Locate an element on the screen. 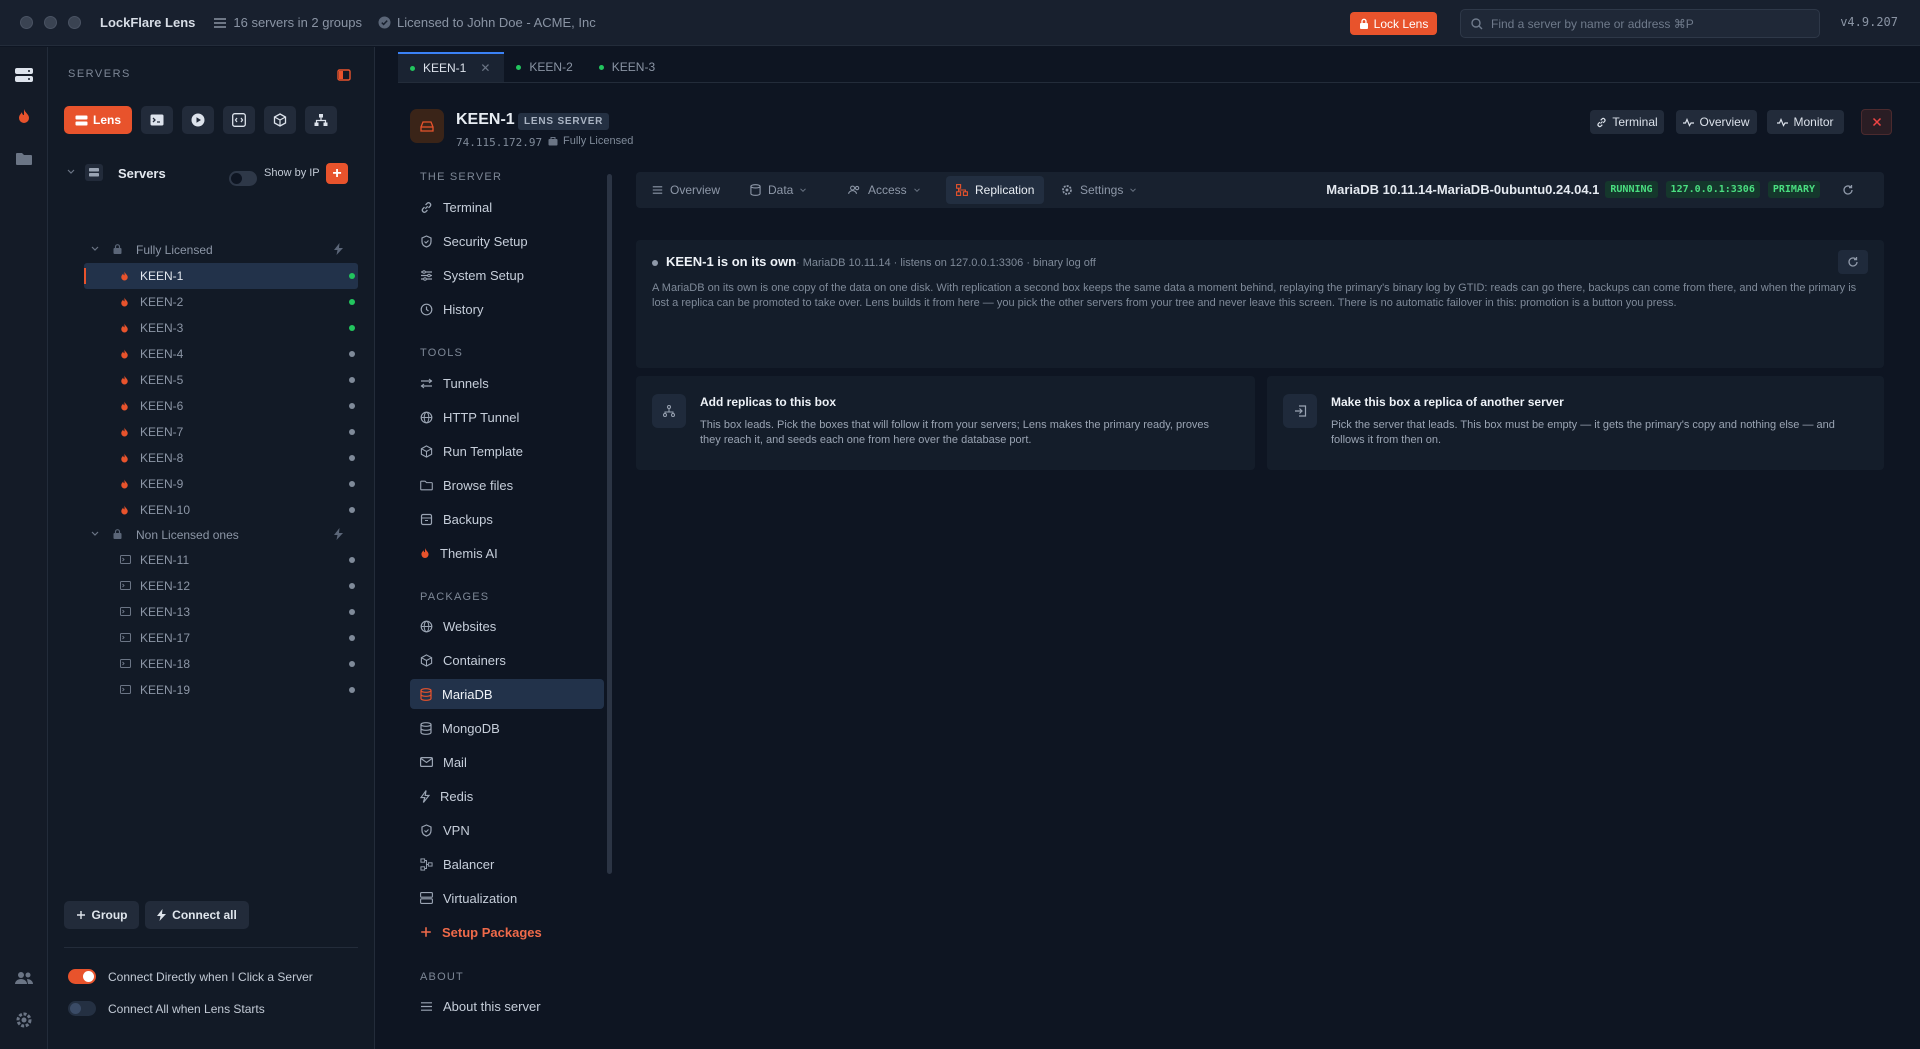 The width and height of the screenshot is (1920, 1049). nav-mariadb: MariaDB is located at coordinates (507, 694).